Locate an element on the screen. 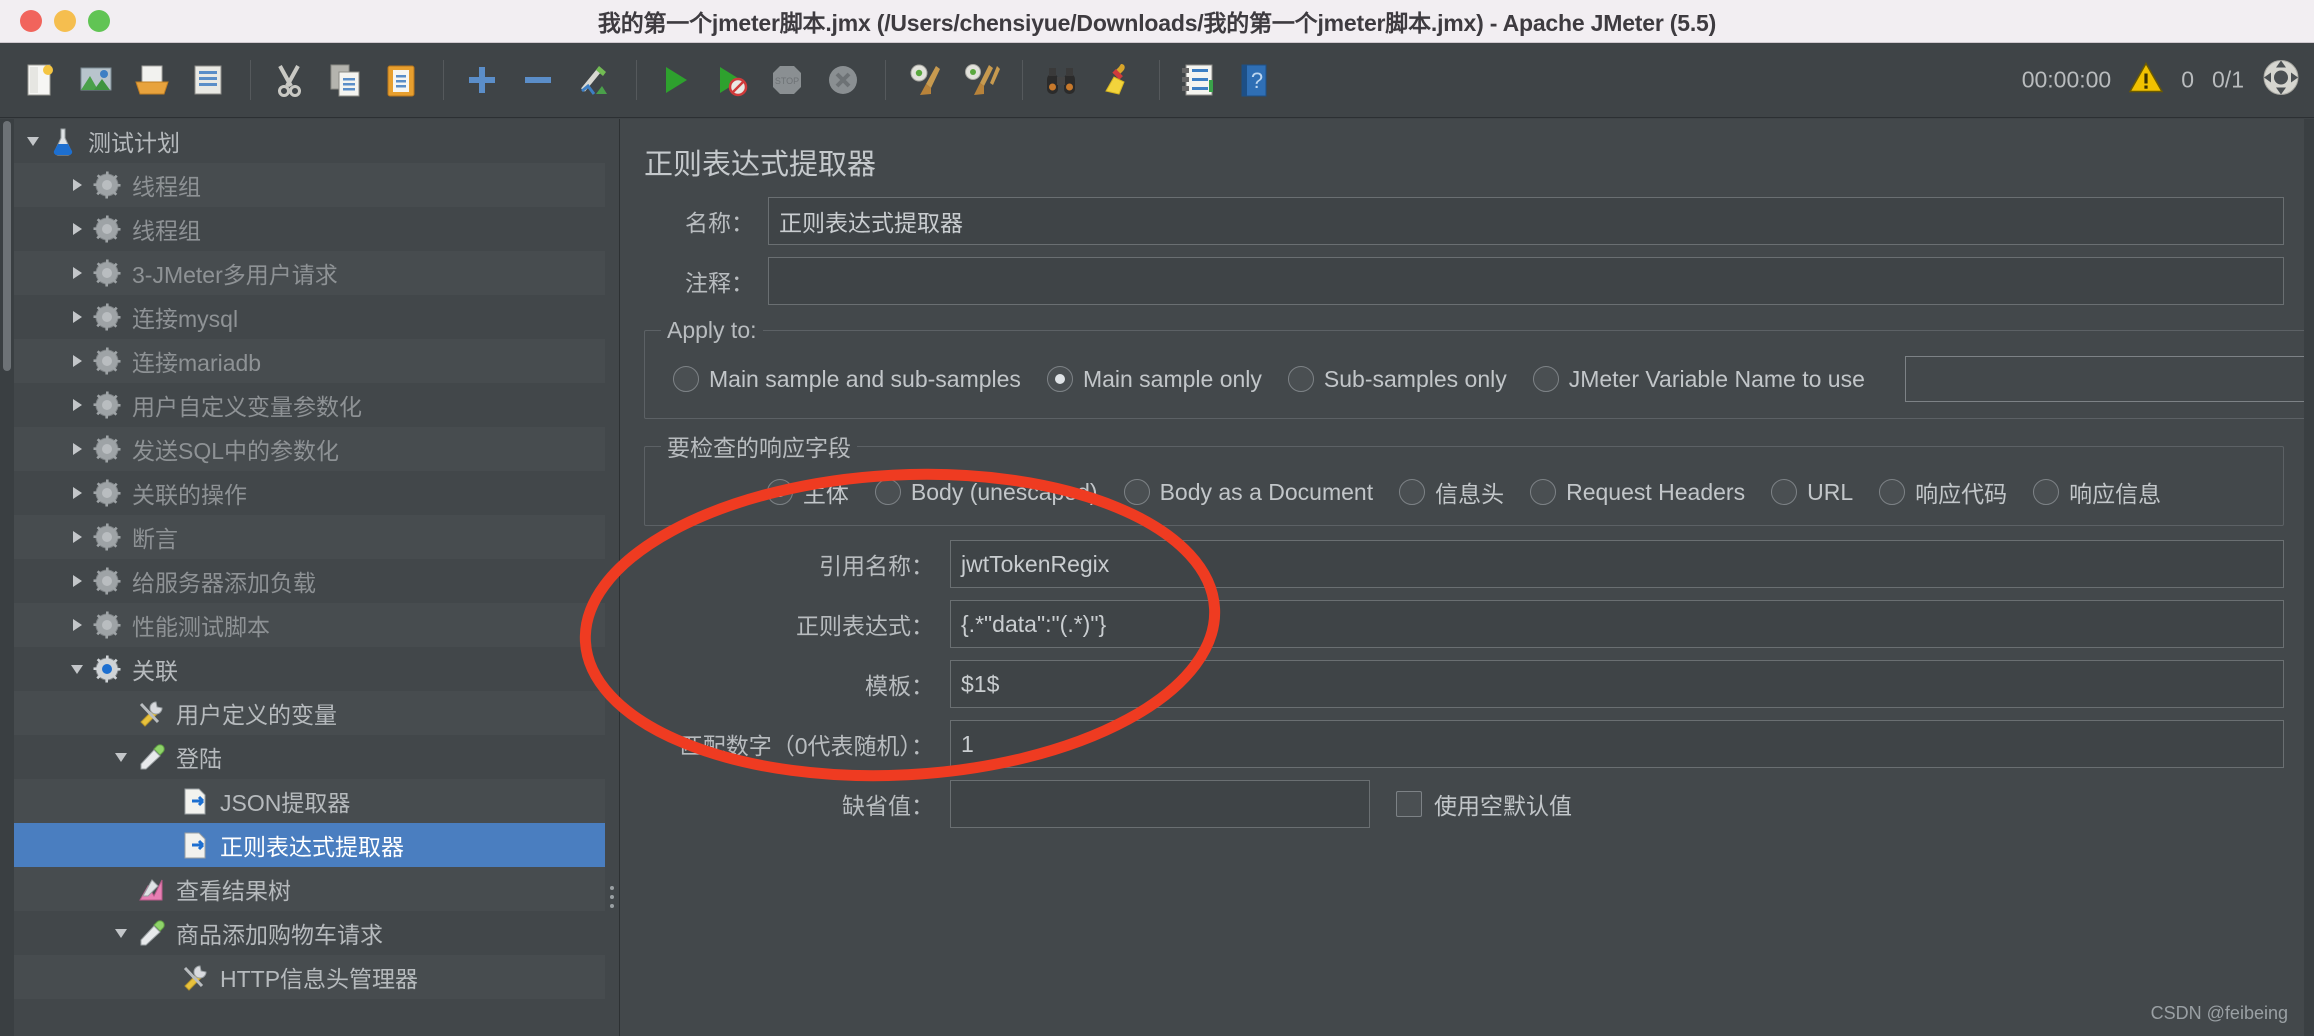 Image resolution: width=2314 pixels, height=1036 pixels. collapse-all-button is located at coordinates (538, 80).